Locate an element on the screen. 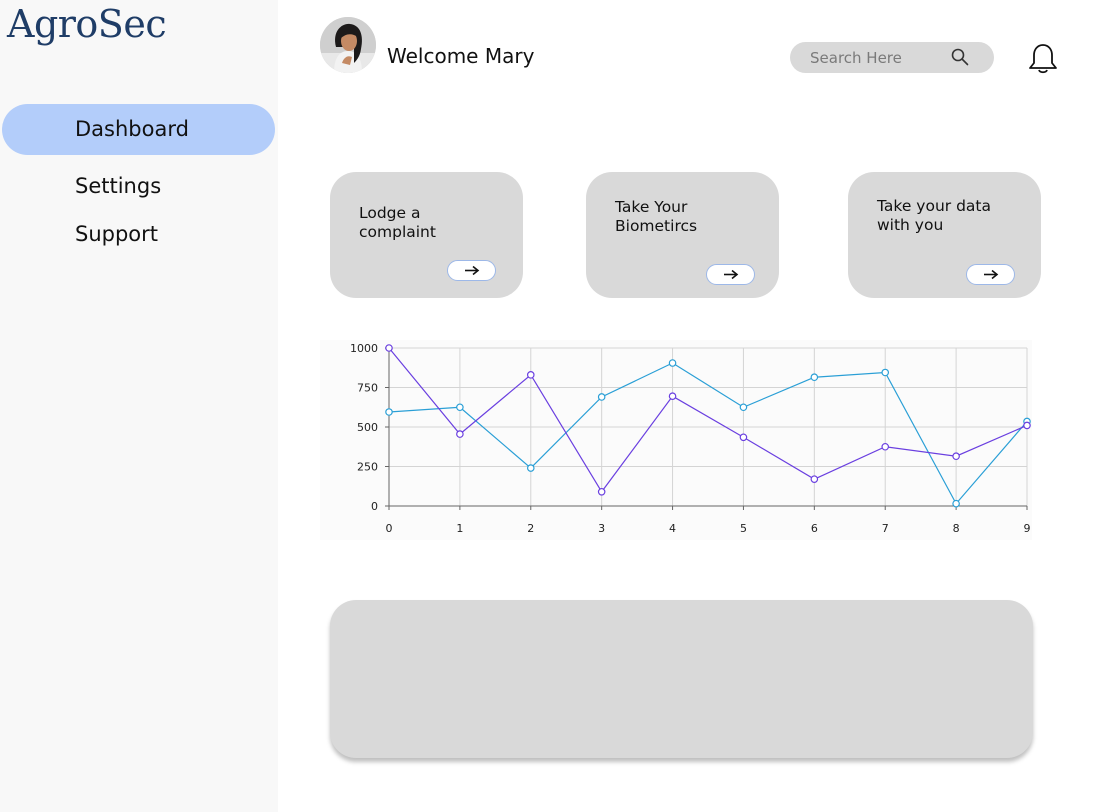 The width and height of the screenshot is (1119, 812). sidebar-item-dashboard: Dashboard is located at coordinates (138, 129).